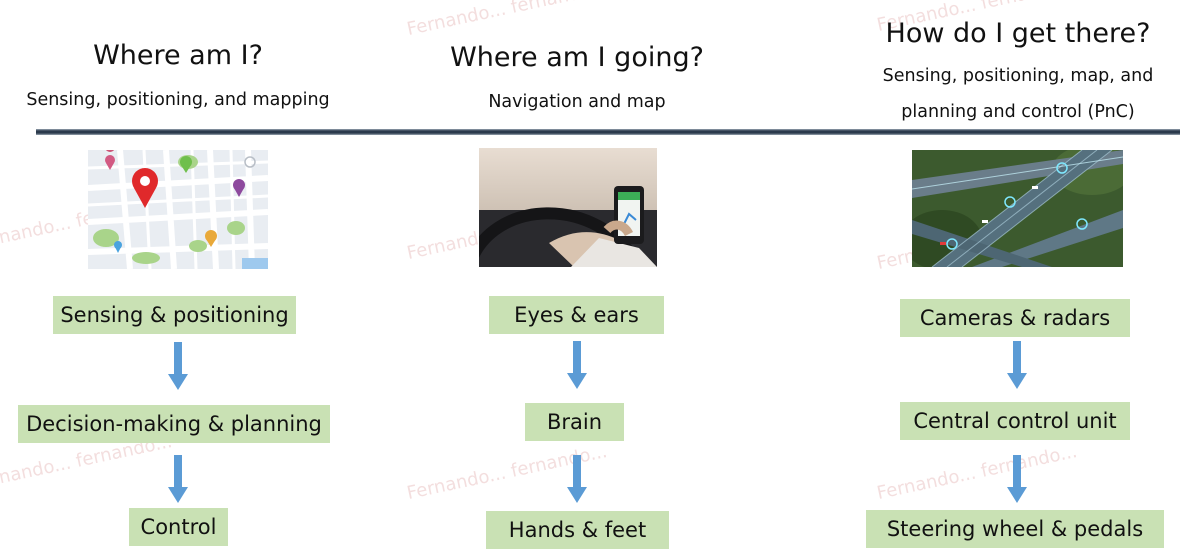 The width and height of the screenshot is (1180, 555). Describe the element at coordinates (178, 55) in the screenshot. I see `column-title: Where am I?` at that location.